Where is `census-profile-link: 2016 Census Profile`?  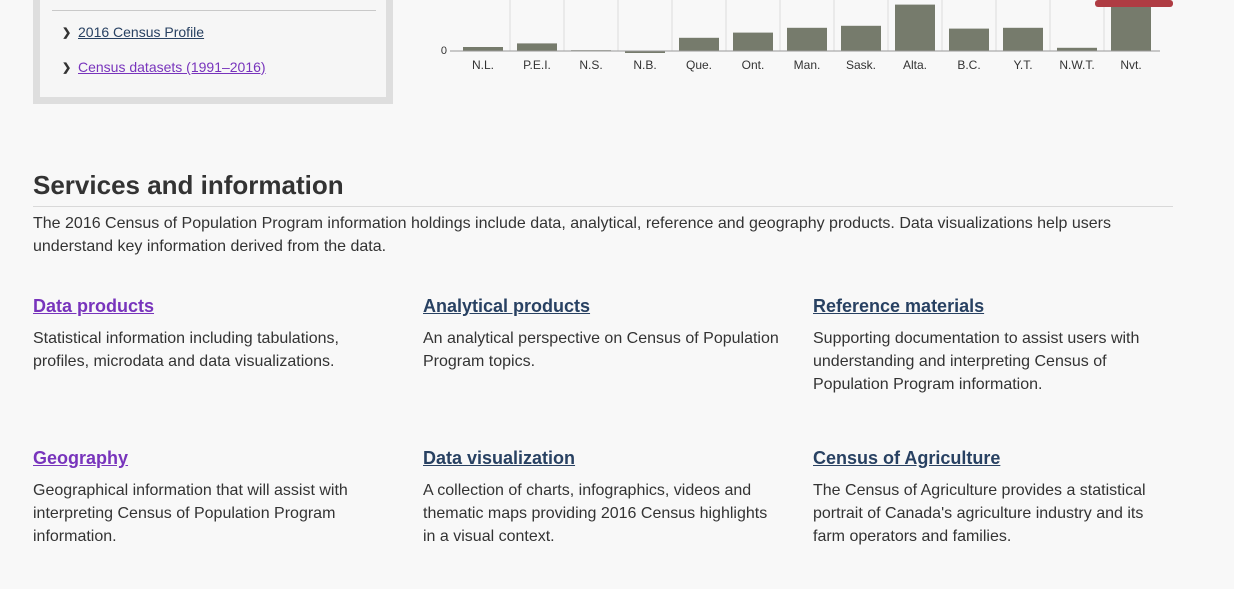 census-profile-link: 2016 Census Profile is located at coordinates (141, 32).